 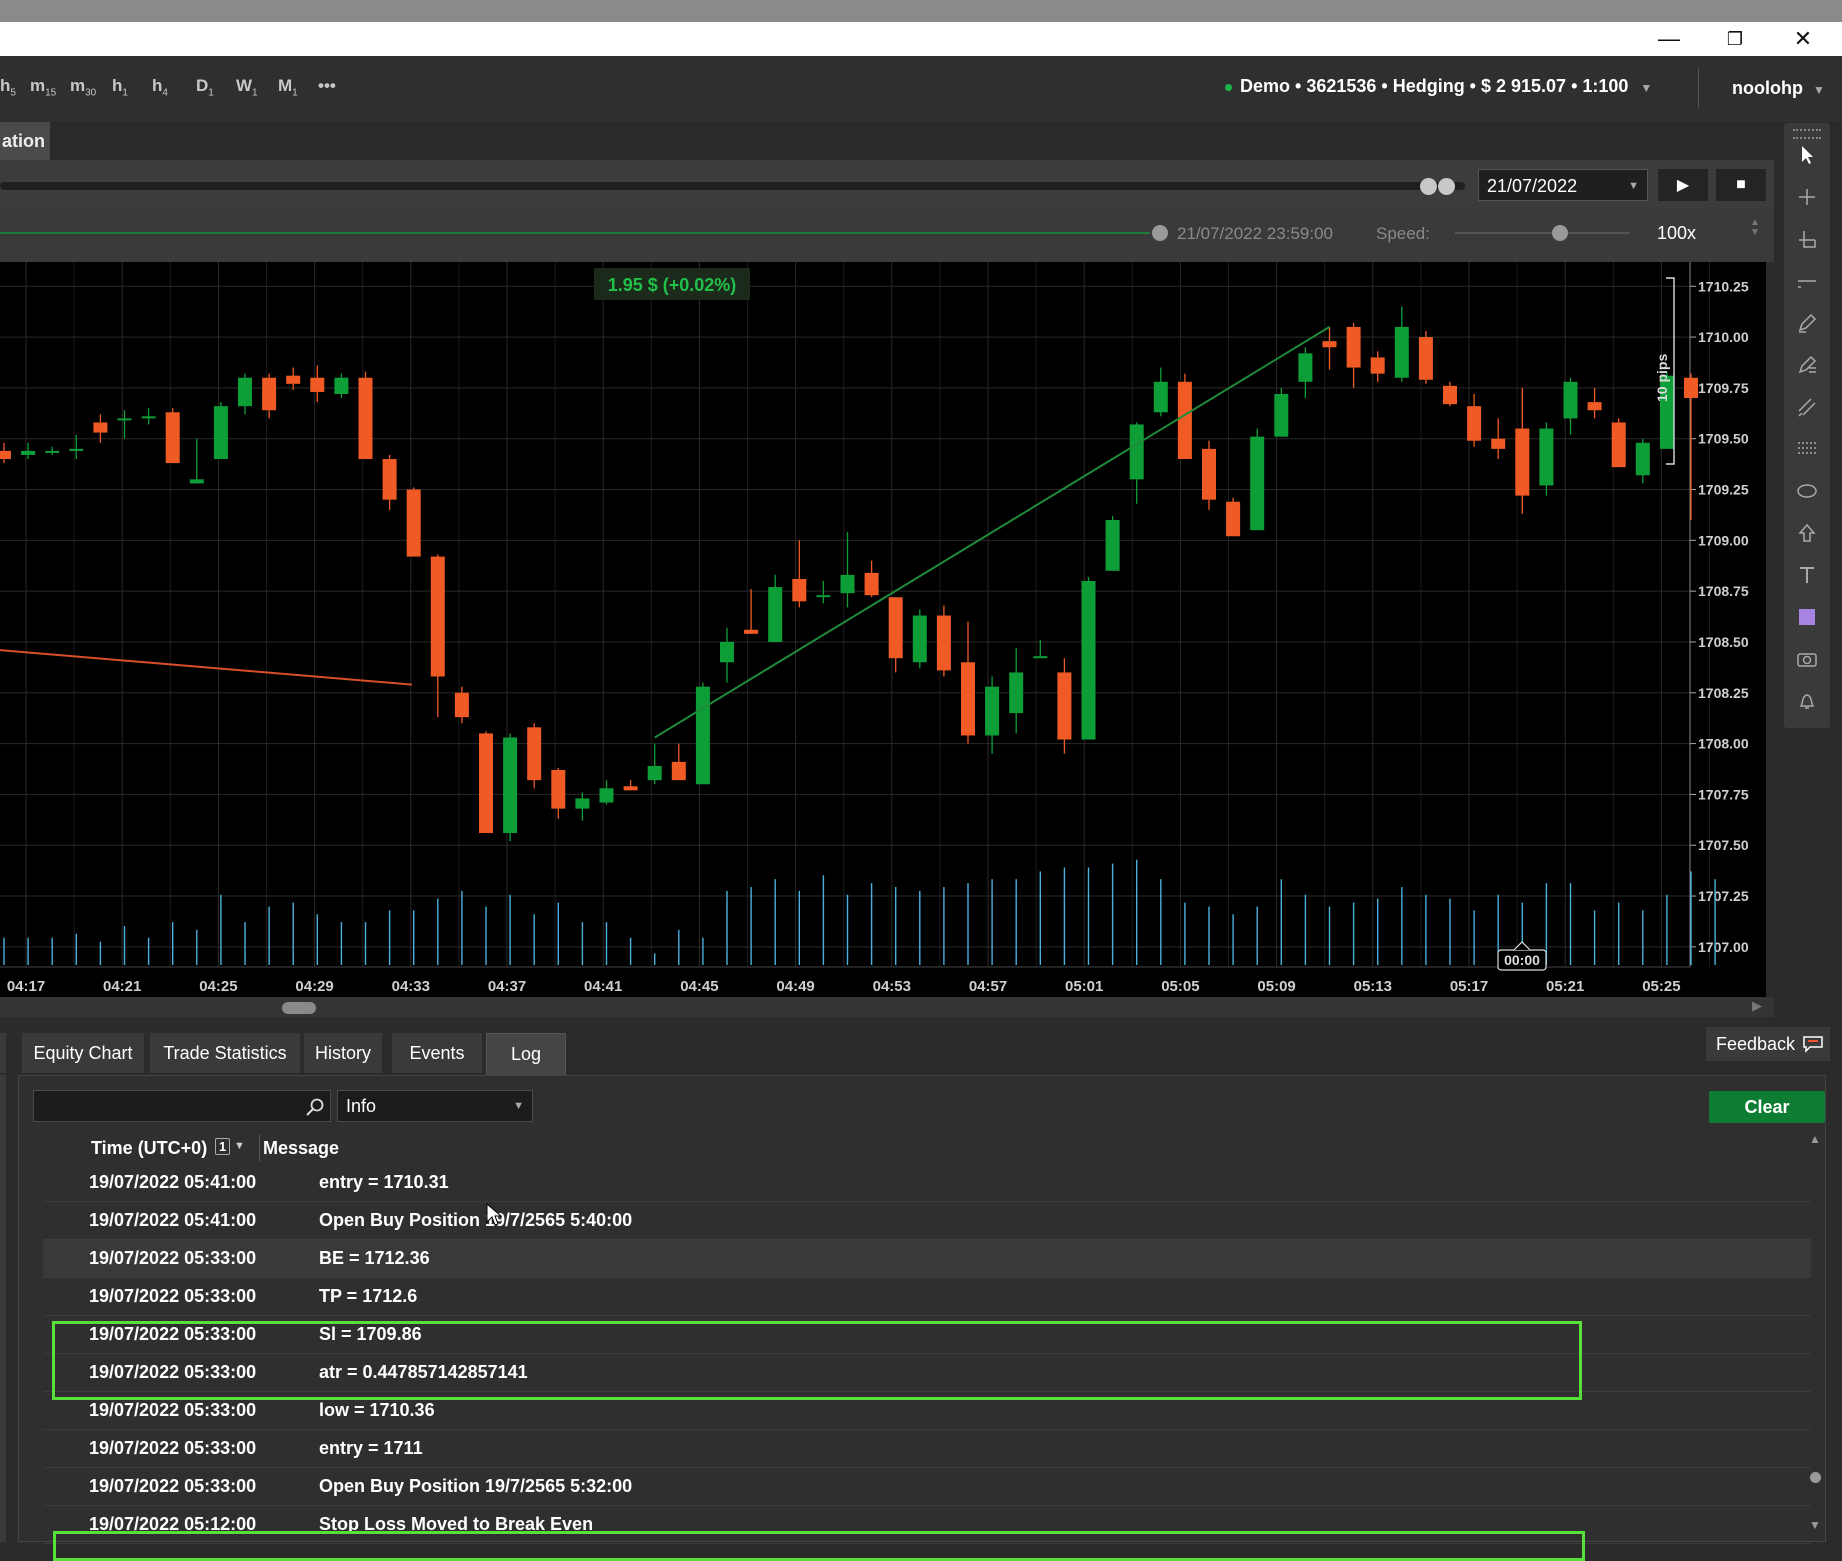 What do you see at coordinates (160, 87) in the screenshot?
I see `timeframe-button: h4` at bounding box center [160, 87].